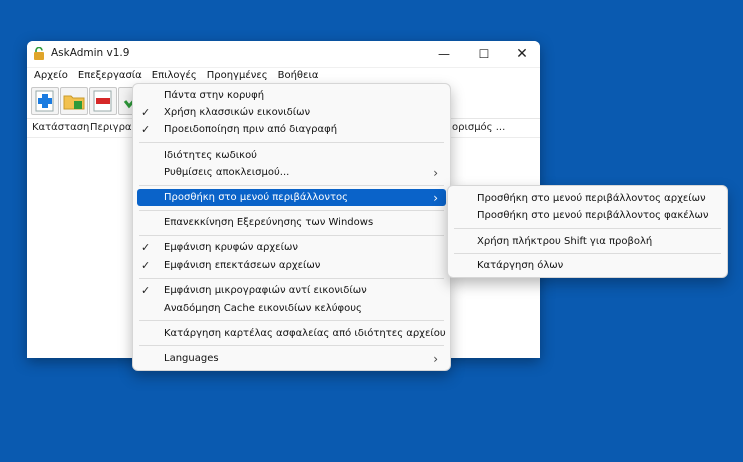 This screenshot has width=743, height=462. I want to click on menu-item-label: Χρήση πλήκτρου Shift για προβολή, so click(565, 241).